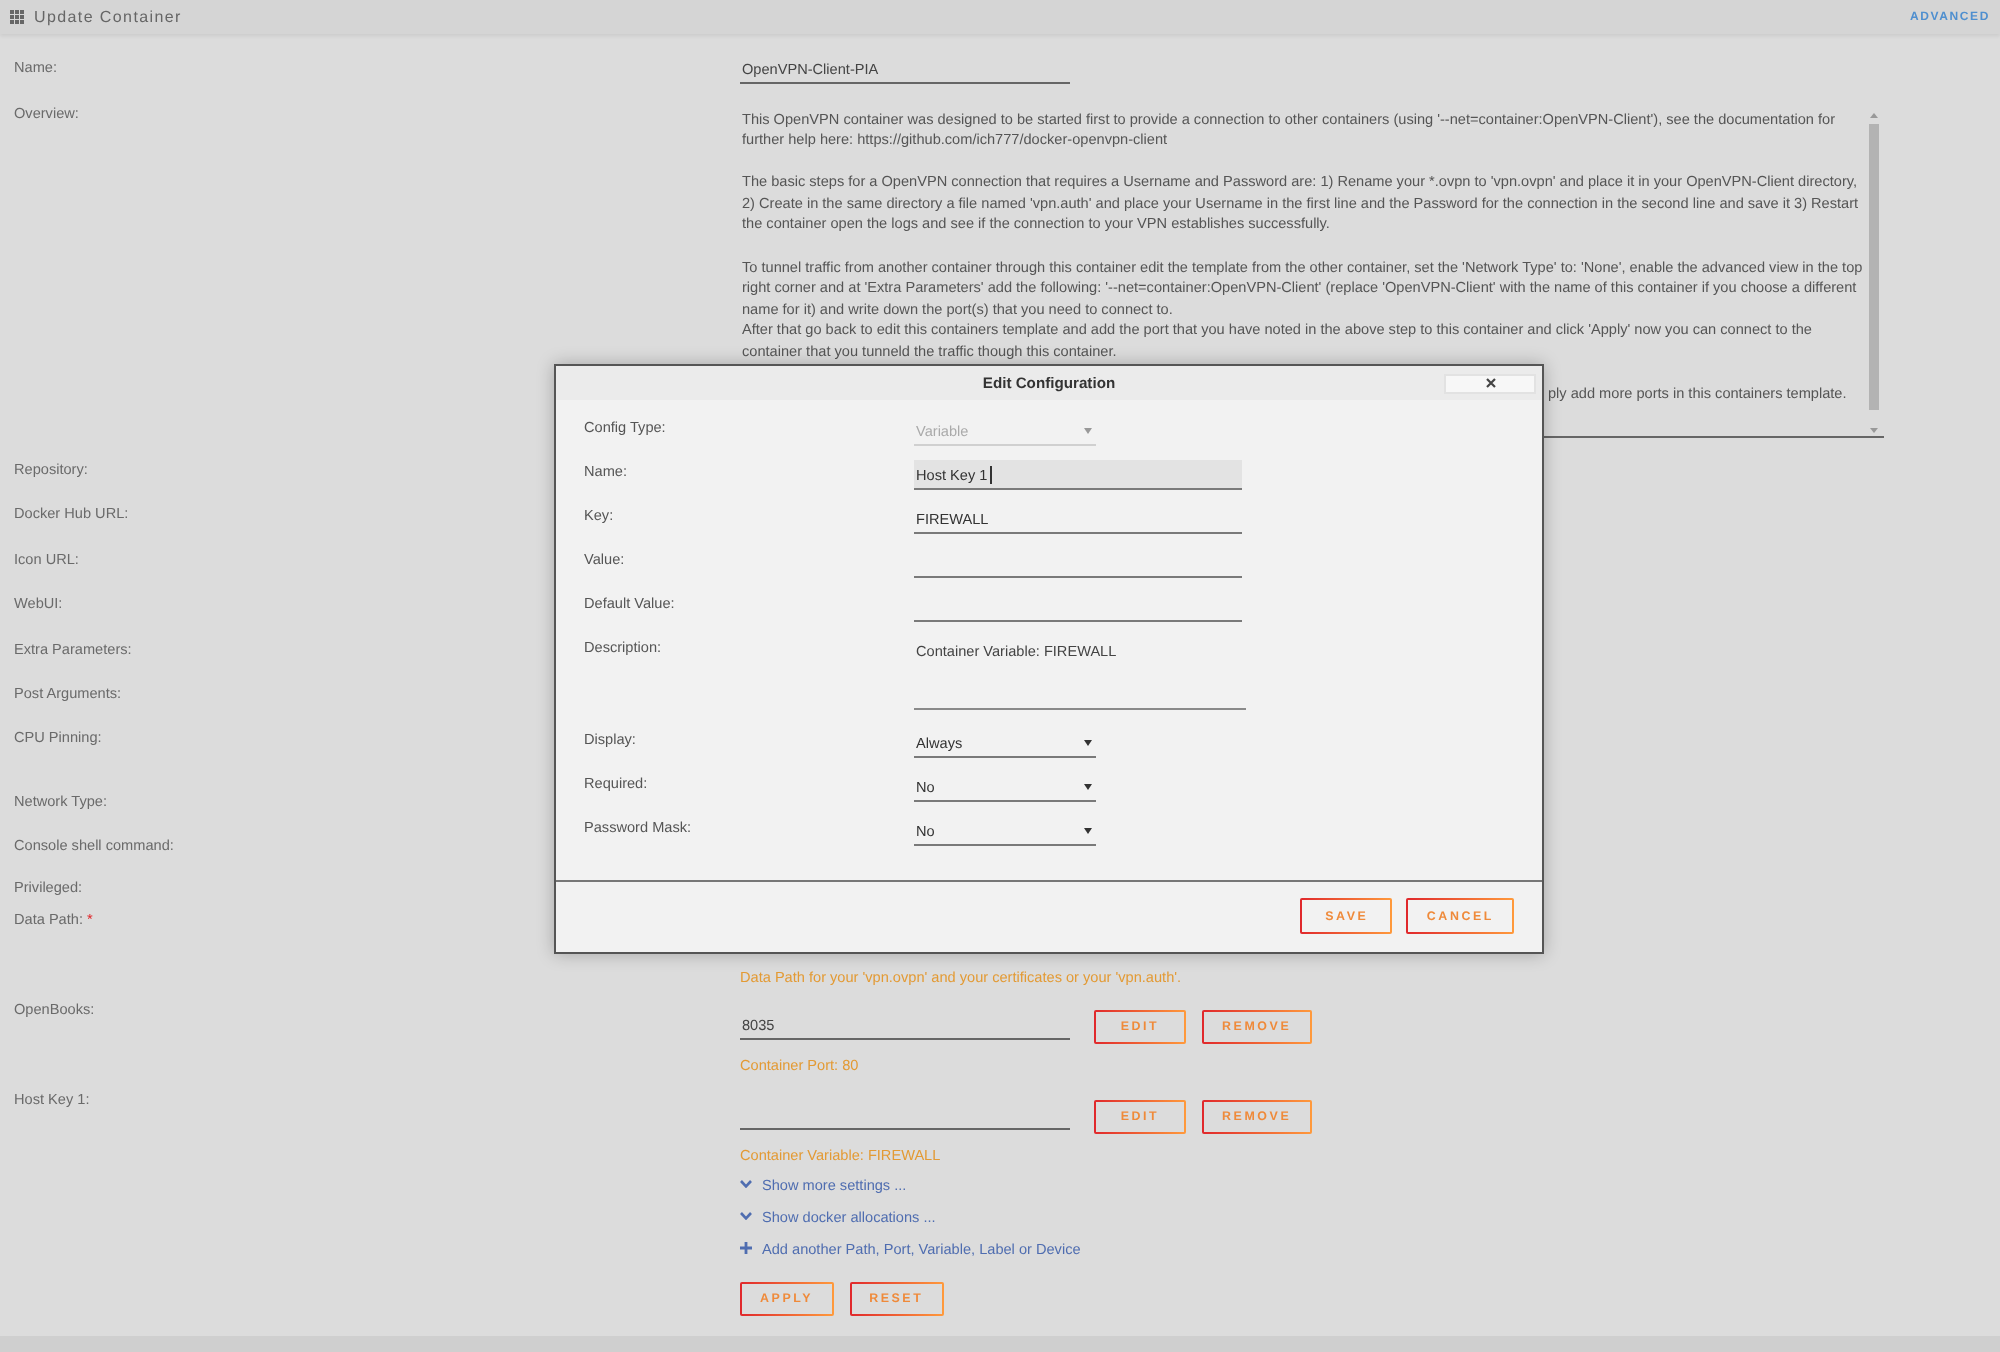  Describe the element at coordinates (108, 17) in the screenshot. I see `page-title: Update Container` at that location.